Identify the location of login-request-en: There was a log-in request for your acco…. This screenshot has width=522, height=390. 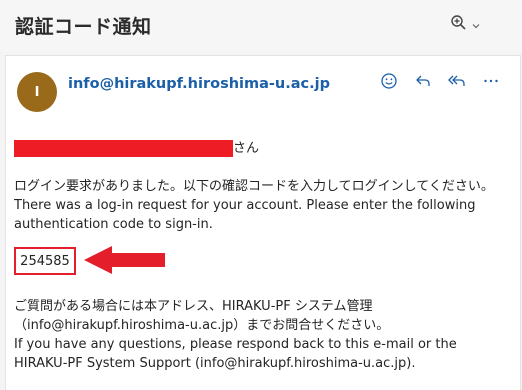
(245, 215).